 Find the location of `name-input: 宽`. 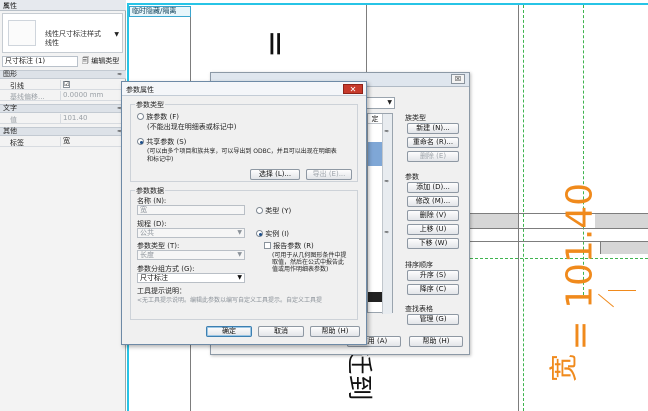

name-input: 宽 is located at coordinates (191, 210).